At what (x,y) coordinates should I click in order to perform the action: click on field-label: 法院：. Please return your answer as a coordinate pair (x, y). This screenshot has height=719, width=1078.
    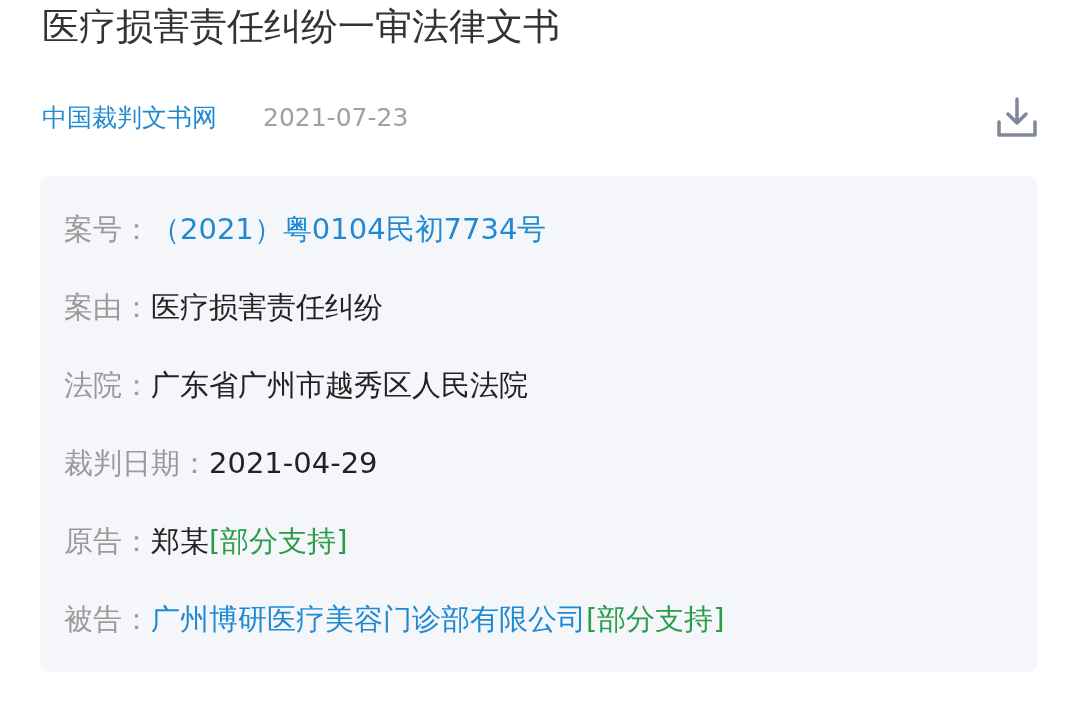
    Looking at the image, I should click on (107, 386).